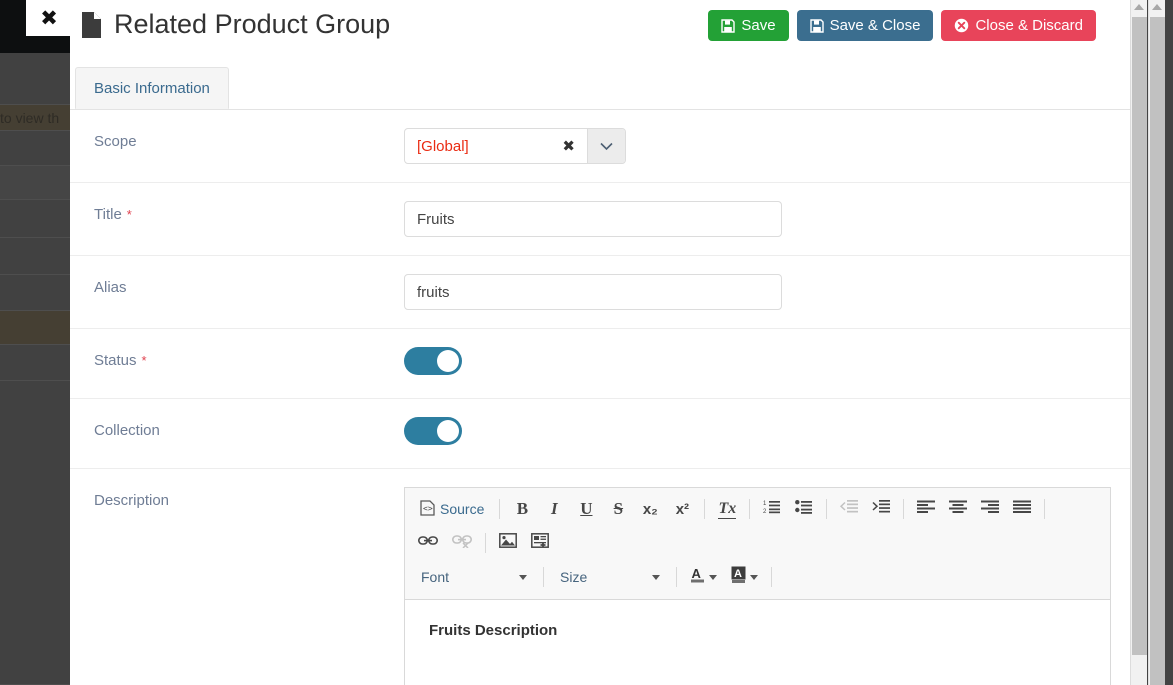 Image resolution: width=1173 pixels, height=685 pixels. Describe the element at coordinates (252, 24) in the screenshot. I see `page-title-text: Related Product Group` at that location.